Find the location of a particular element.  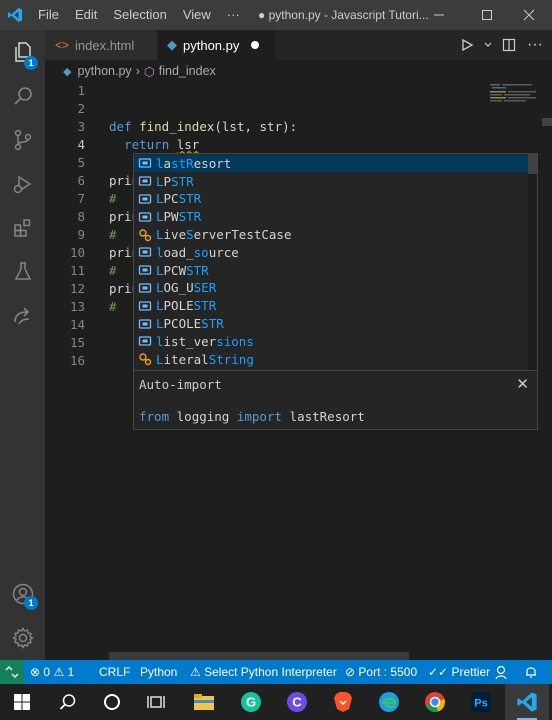

suggestion-item: LPWSTR is located at coordinates (335, 217).